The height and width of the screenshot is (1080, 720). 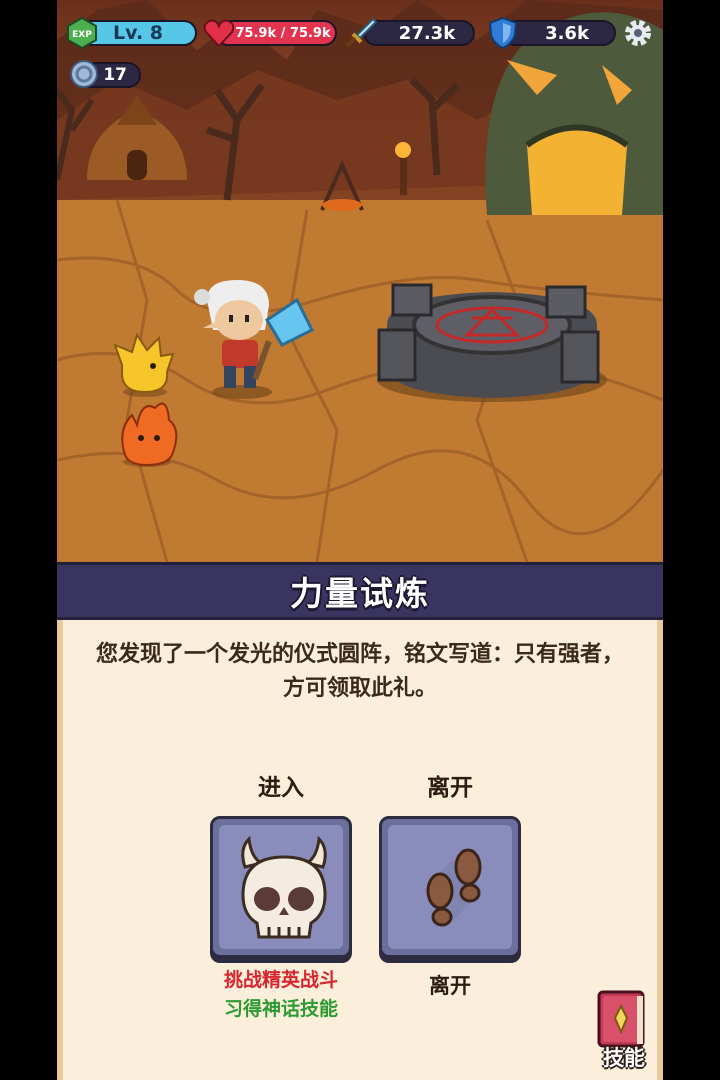 What do you see at coordinates (450, 986) in the screenshot?
I see `leave-caption: 离开` at bounding box center [450, 986].